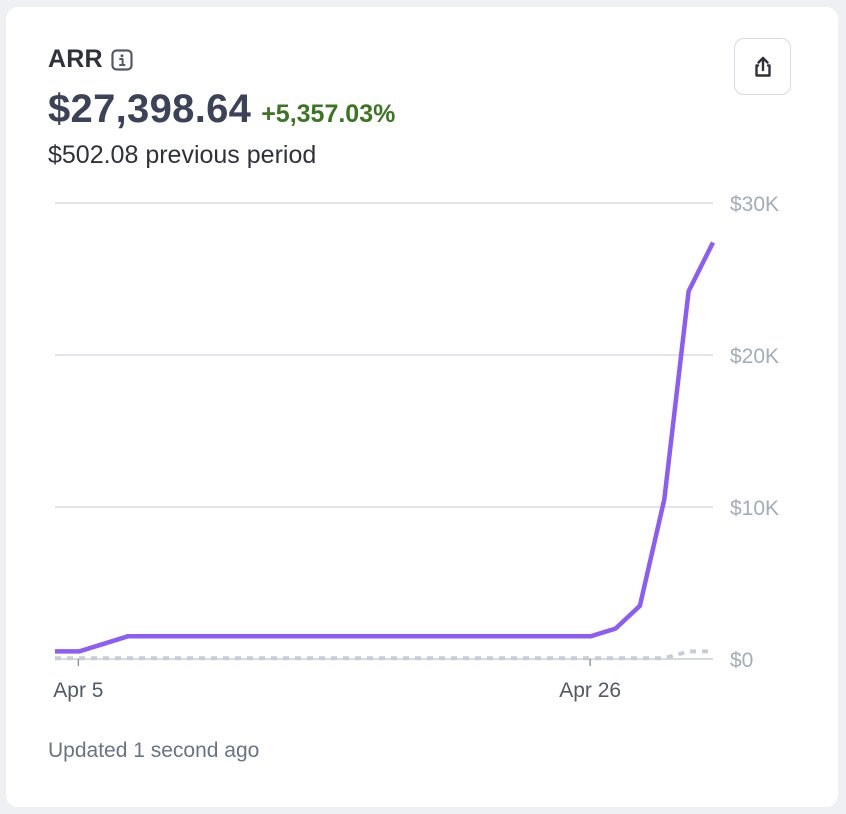  Describe the element at coordinates (754, 356) in the screenshot. I see `y-tick-label: $20K` at that location.